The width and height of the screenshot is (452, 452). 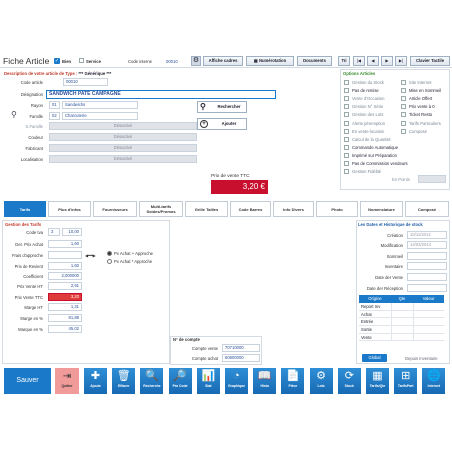 What do you see at coordinates (95, 73) in the screenshot?
I see `article-type: *** Générique ***` at bounding box center [95, 73].